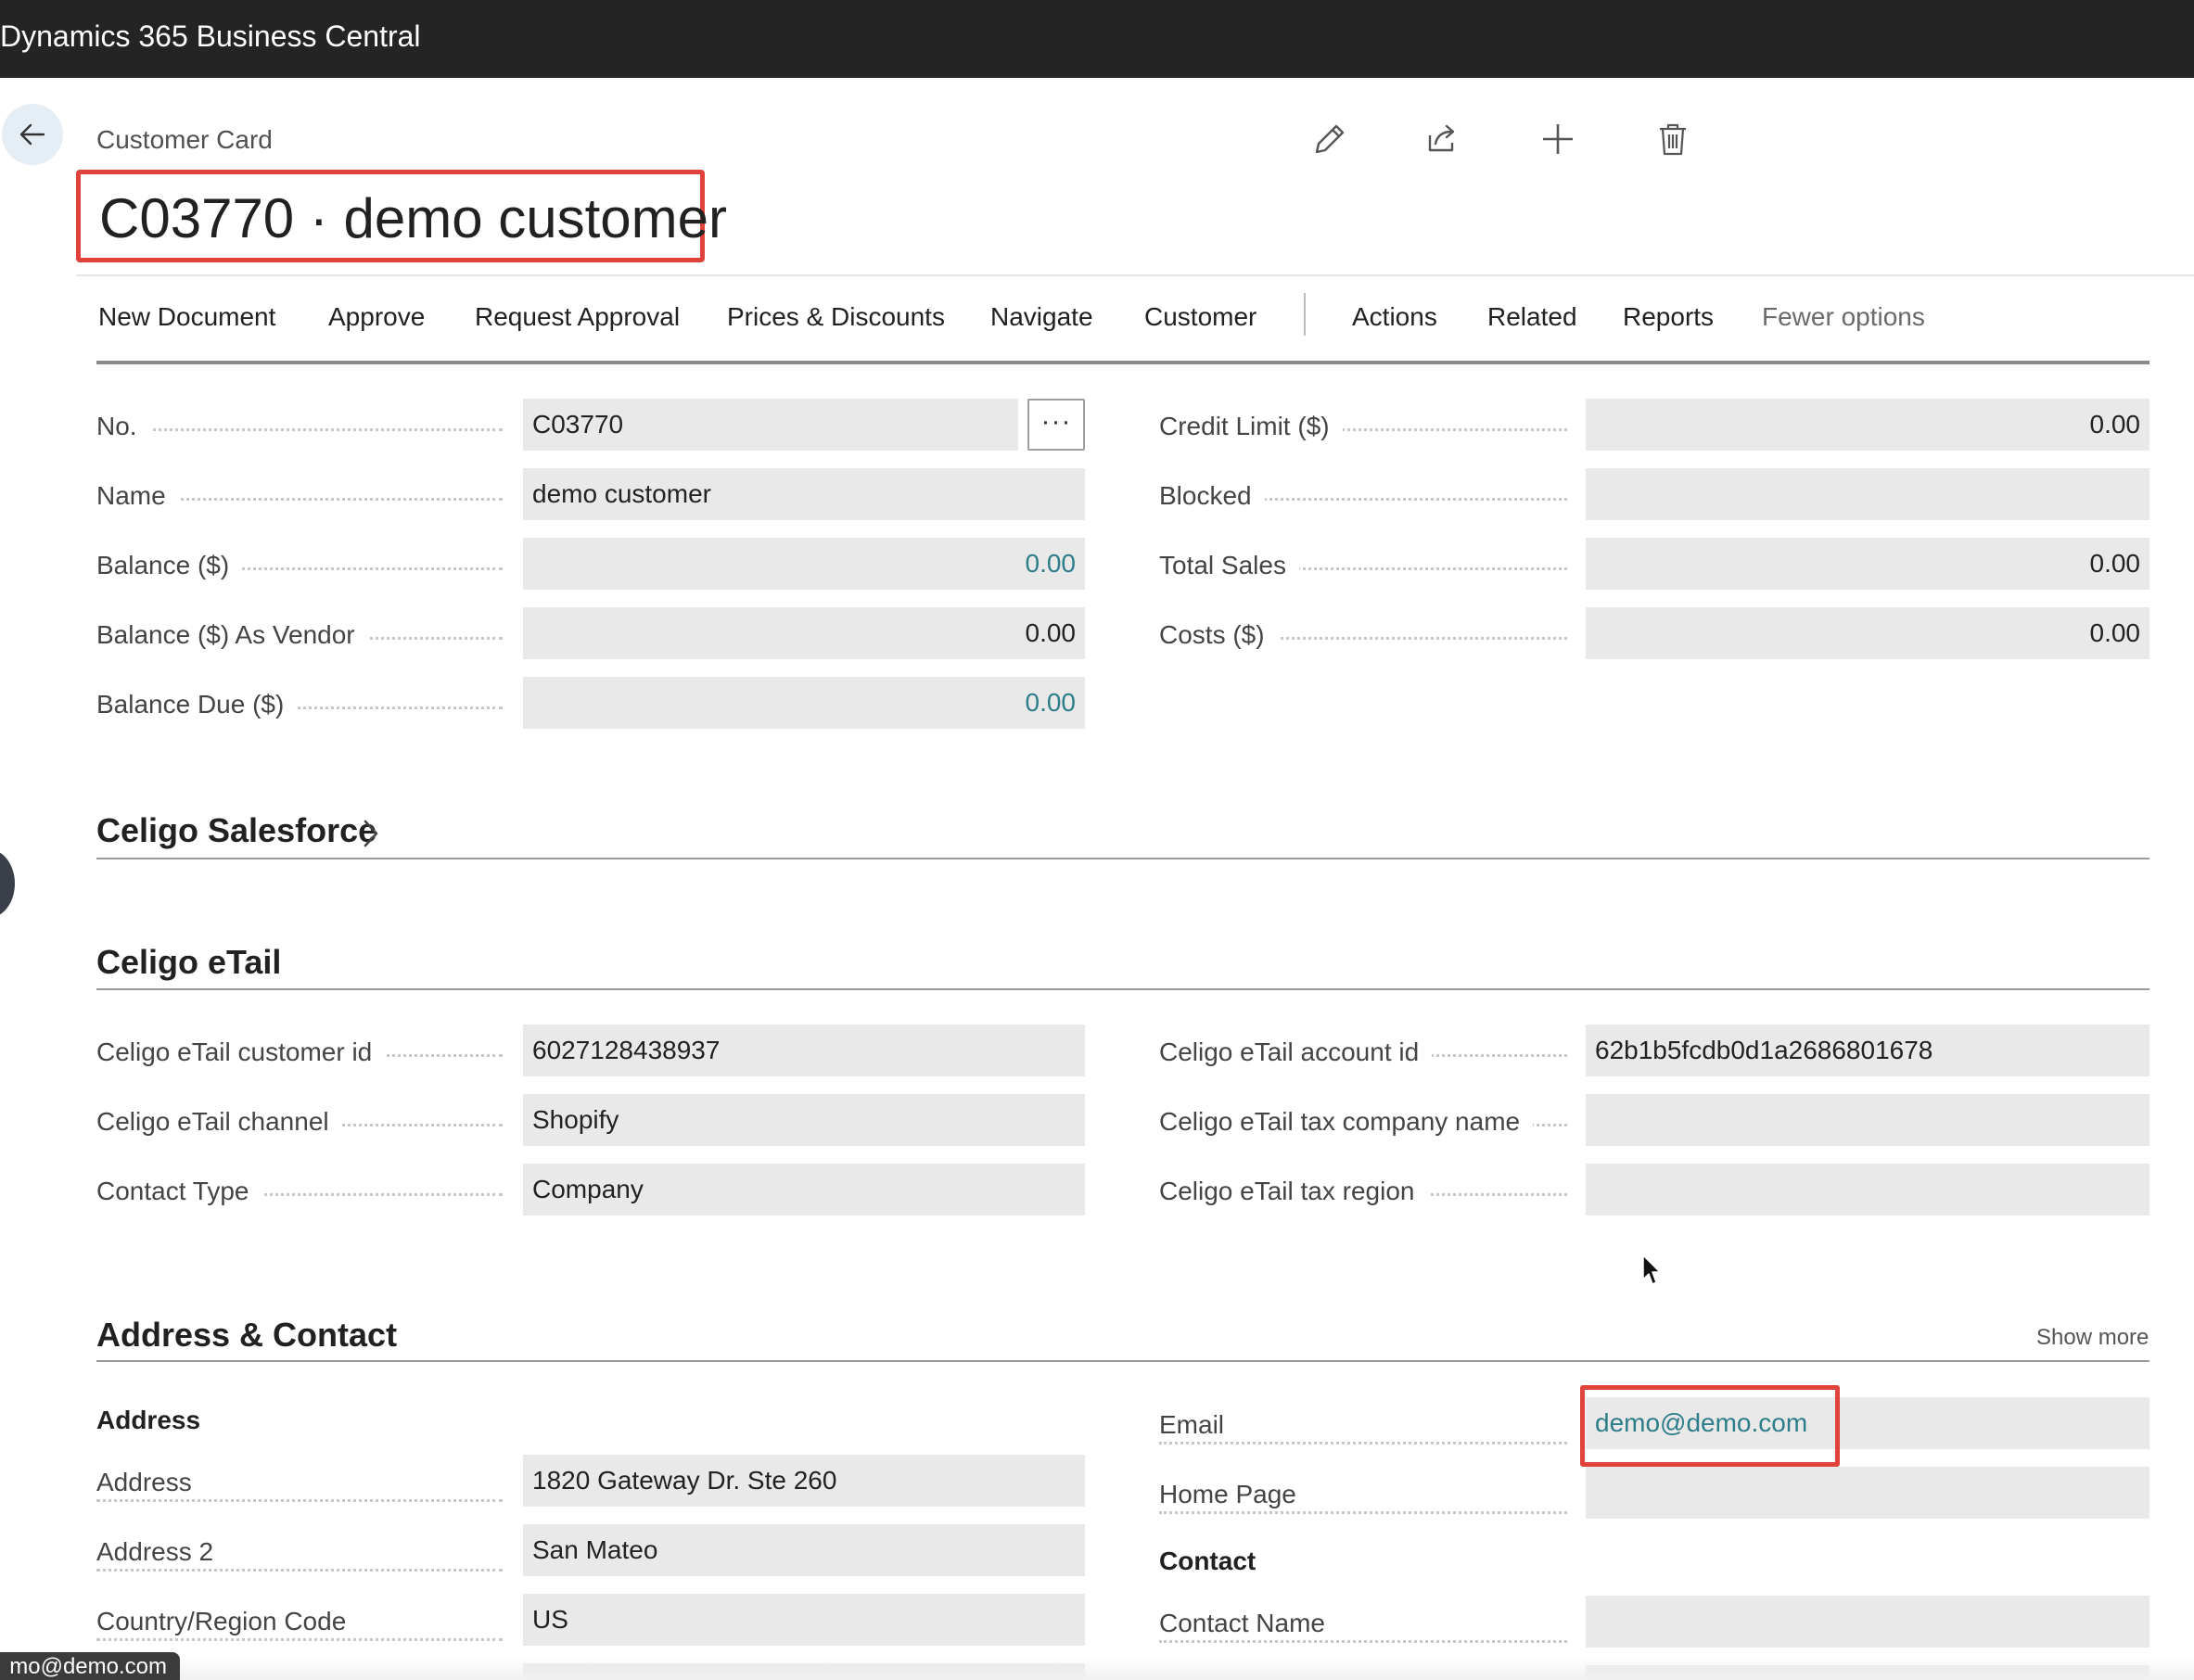  I want to click on address-2-field: San Mateo, so click(804, 1550).